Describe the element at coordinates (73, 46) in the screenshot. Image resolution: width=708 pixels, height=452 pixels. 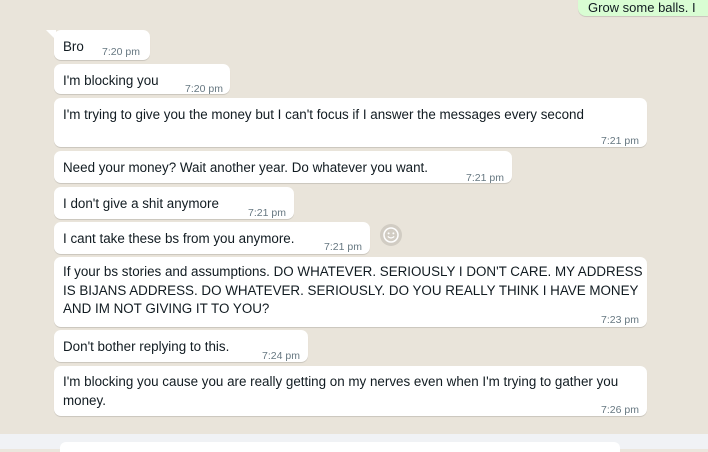
I see `message-text: Bro` at that location.